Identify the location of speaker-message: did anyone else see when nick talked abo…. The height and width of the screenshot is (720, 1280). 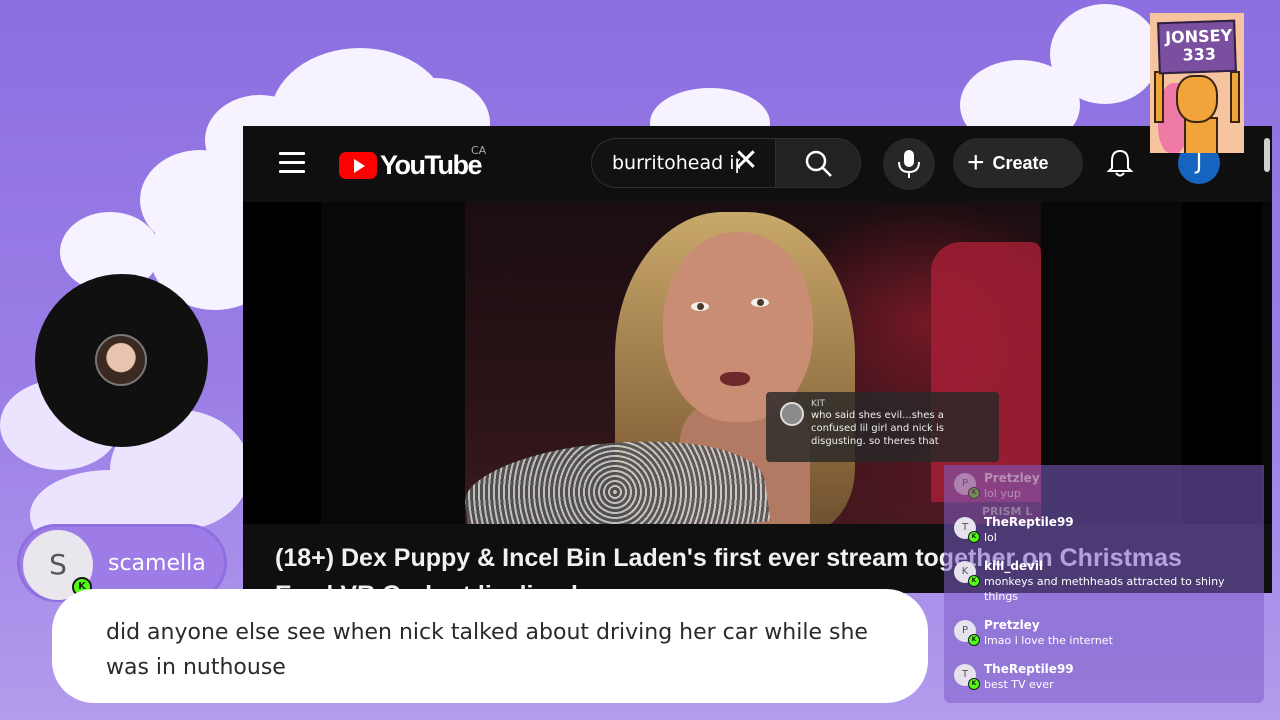
(487, 650).